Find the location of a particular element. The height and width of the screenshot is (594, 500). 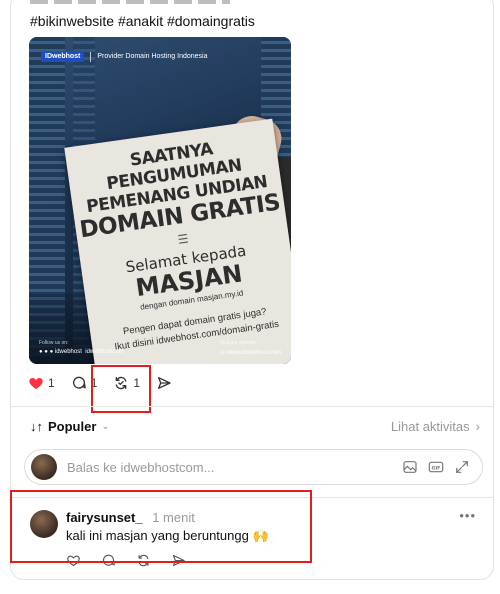

svg-text: GIF is located at coordinates (436, 468).